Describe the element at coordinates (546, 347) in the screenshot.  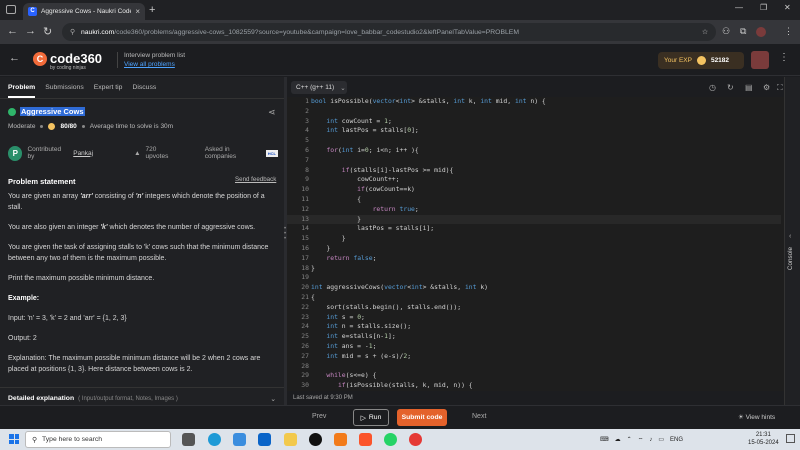
I see `code-line: int ans = -1;` at that location.